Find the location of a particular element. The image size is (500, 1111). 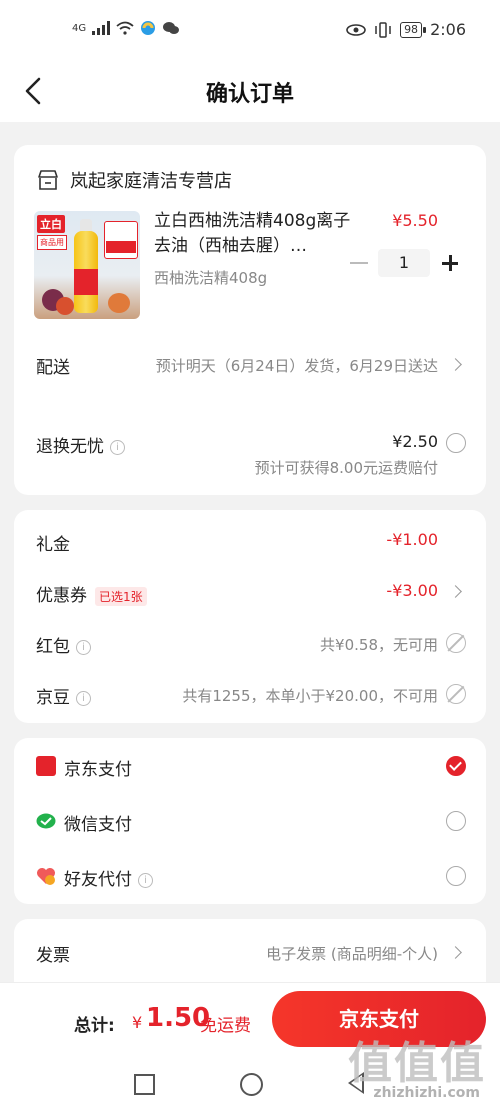

coupon-label: 优惠券 is located at coordinates (61, 596).